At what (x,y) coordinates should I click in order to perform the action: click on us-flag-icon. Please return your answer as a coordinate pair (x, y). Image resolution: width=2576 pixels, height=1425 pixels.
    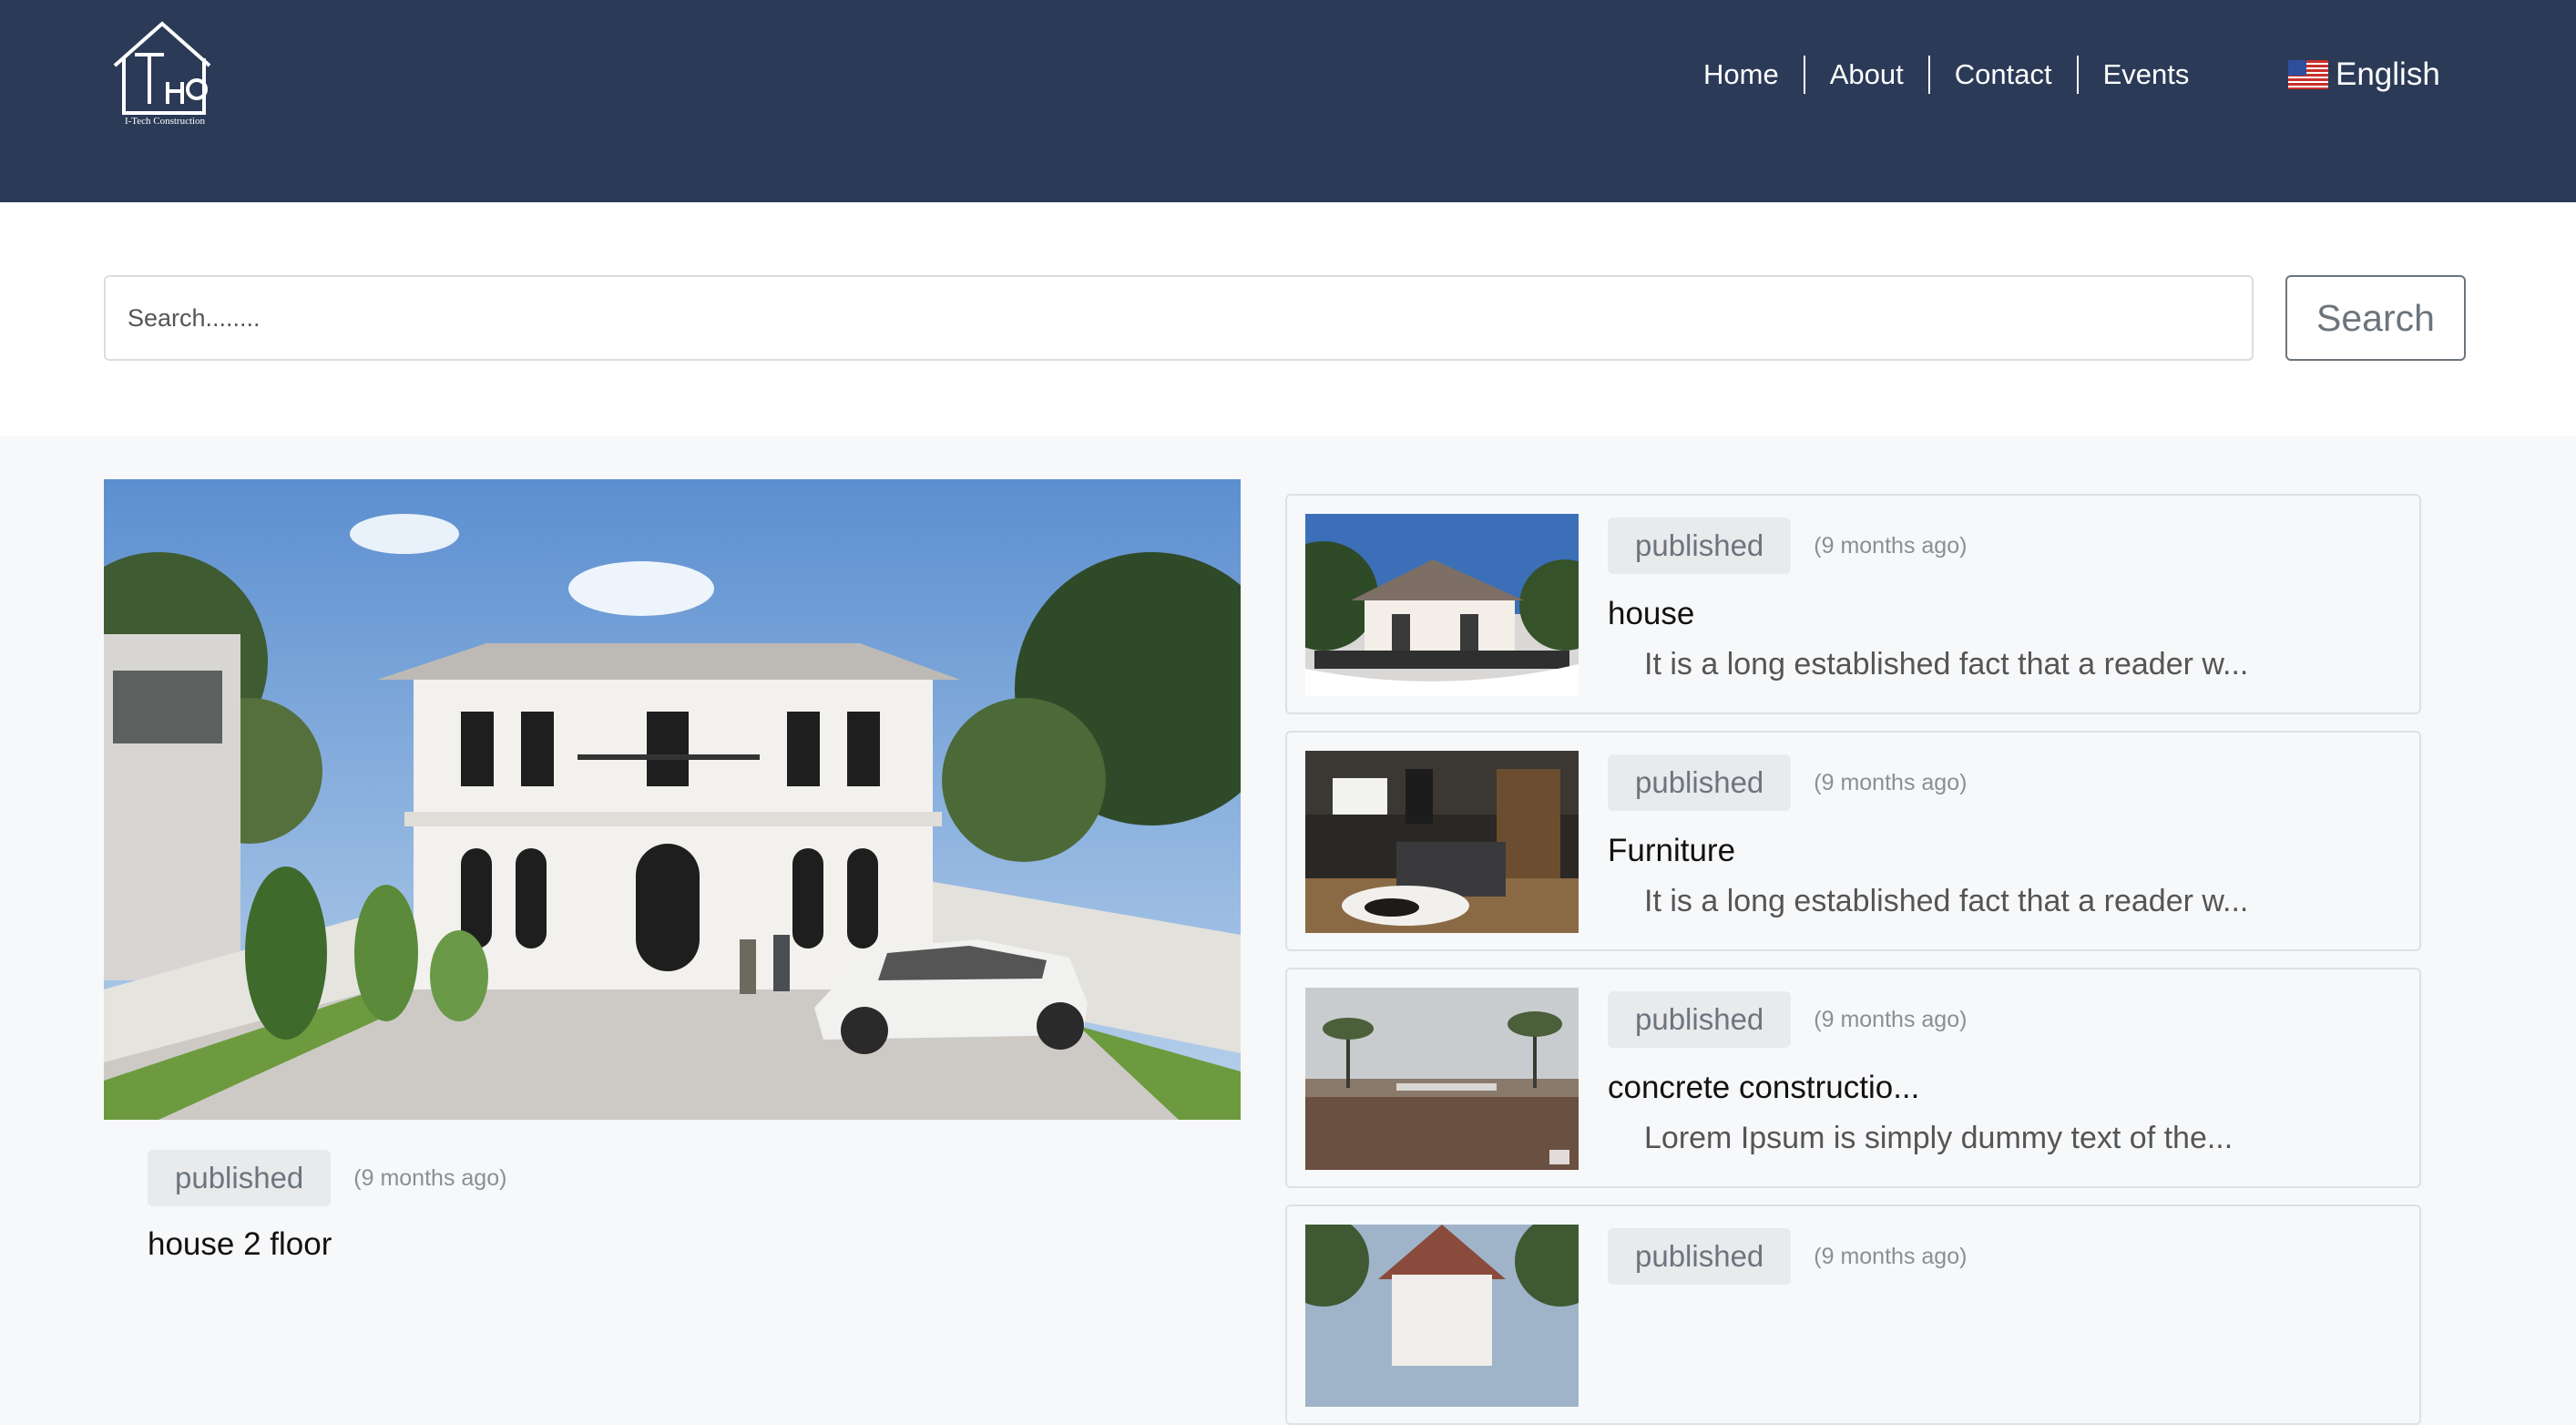
    Looking at the image, I should click on (2308, 74).